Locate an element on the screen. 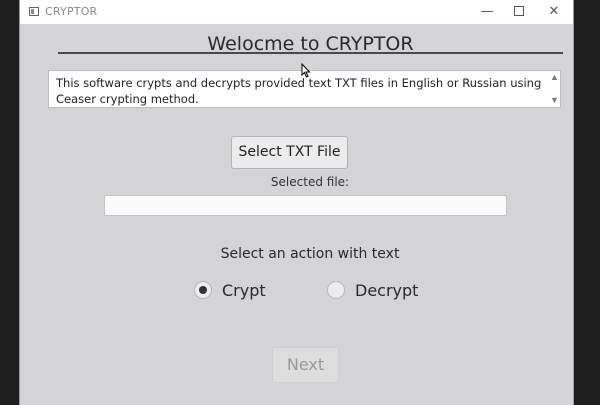 Image resolution: width=600 pixels, height=405 pixels. crypt-radio is located at coordinates (203, 290).